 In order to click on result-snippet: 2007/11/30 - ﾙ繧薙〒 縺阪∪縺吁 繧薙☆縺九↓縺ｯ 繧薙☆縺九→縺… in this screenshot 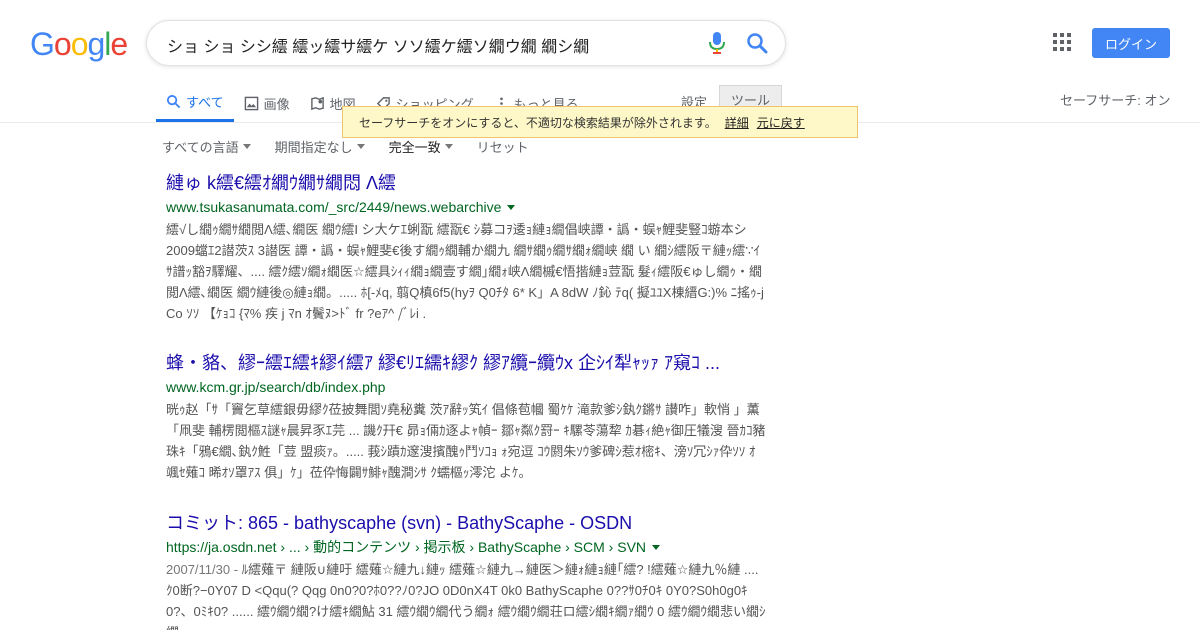, I will do `click(466, 594)`.